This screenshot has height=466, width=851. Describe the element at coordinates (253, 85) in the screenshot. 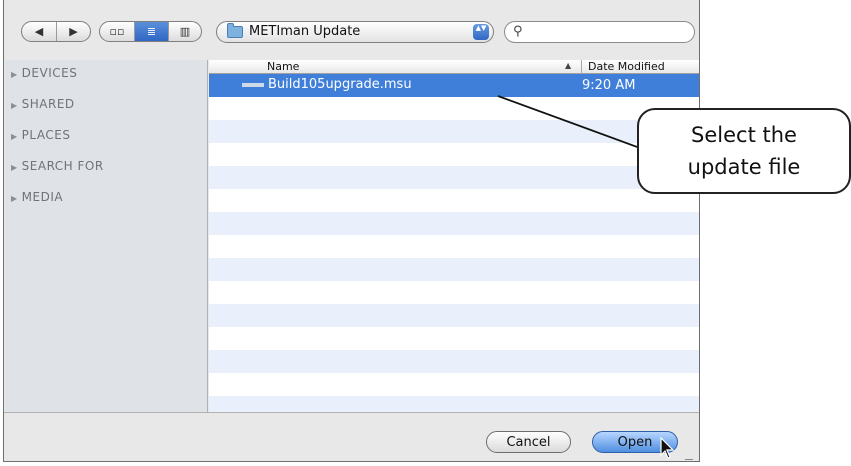

I see `file-icon` at that location.